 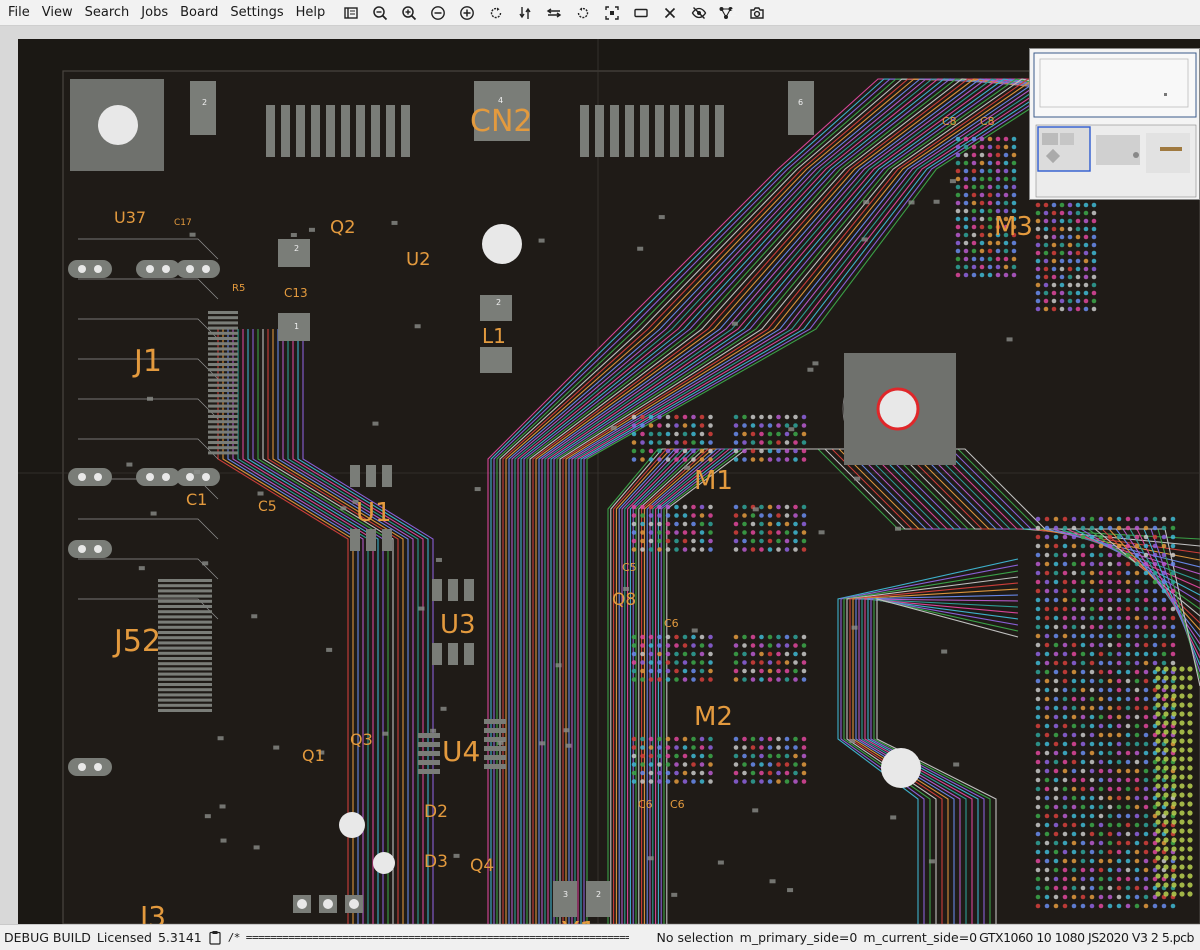 I want to click on menu-settings: Settings, so click(x=256, y=13).